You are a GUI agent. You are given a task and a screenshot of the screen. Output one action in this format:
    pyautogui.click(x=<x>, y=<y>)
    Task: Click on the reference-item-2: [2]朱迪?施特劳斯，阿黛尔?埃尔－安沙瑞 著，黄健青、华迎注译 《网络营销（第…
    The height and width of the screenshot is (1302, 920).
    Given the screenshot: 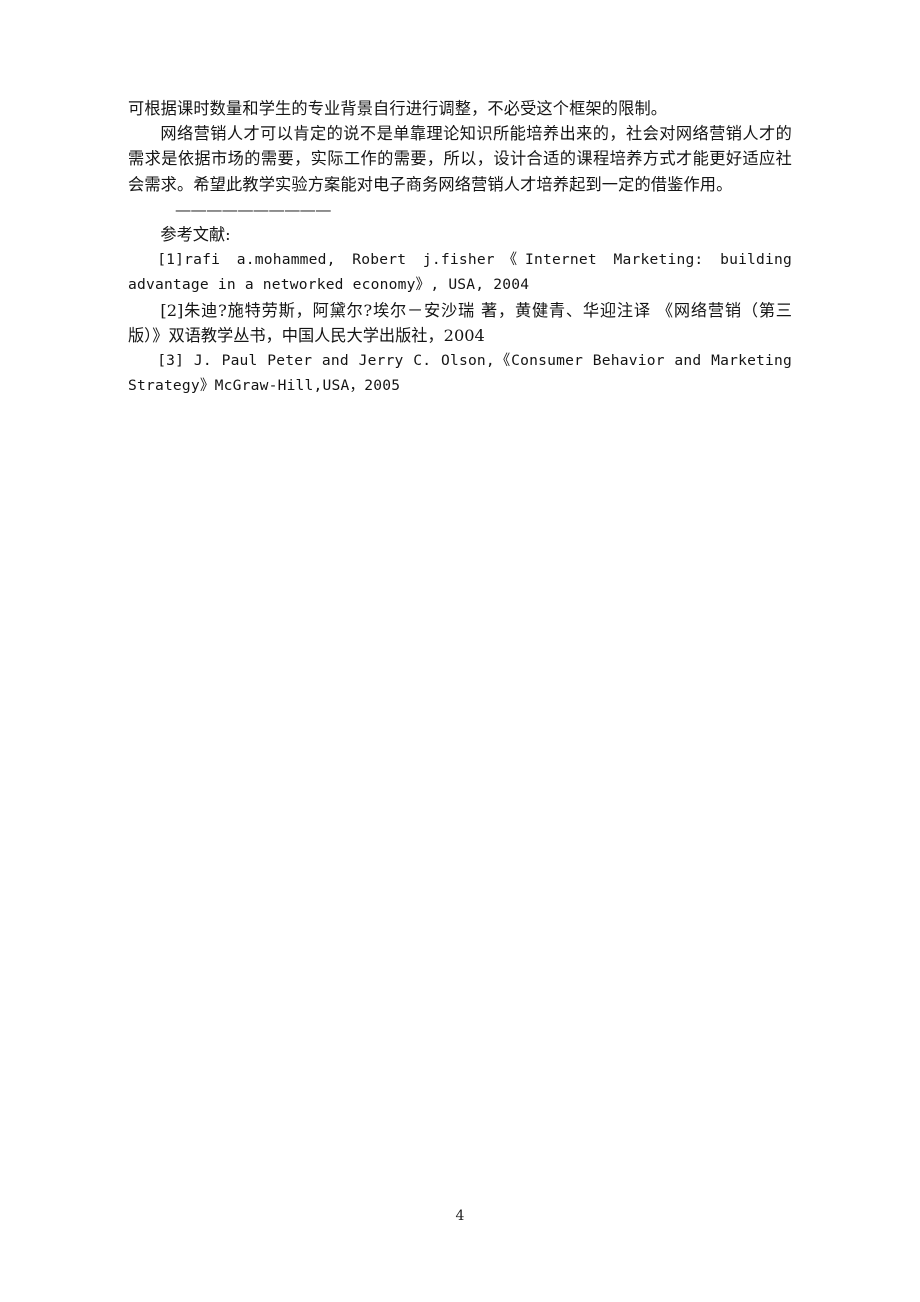 What is the action you would take?
    pyautogui.click(x=460, y=322)
    